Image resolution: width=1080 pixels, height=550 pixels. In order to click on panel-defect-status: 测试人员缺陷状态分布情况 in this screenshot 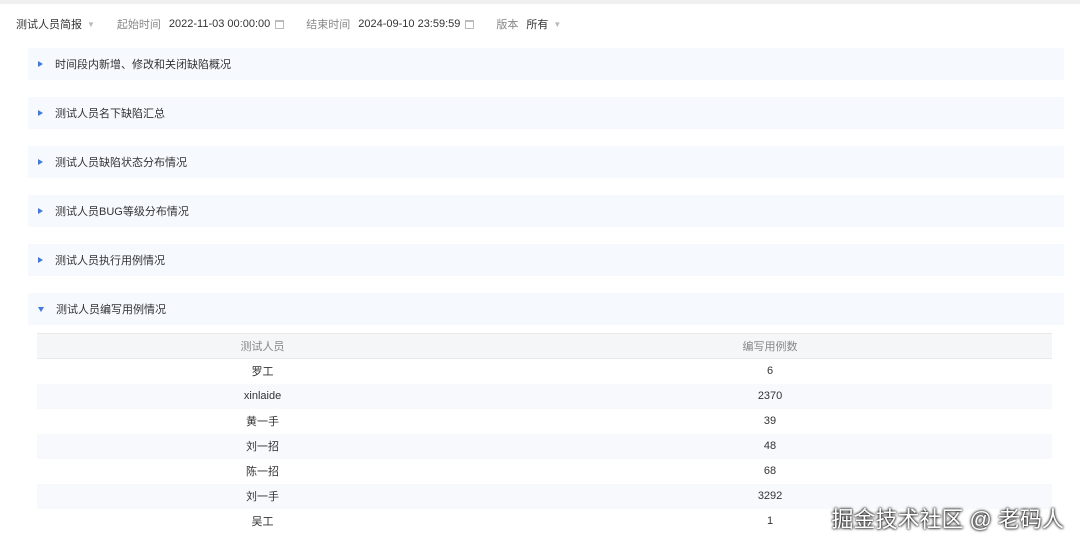, I will do `click(546, 162)`.